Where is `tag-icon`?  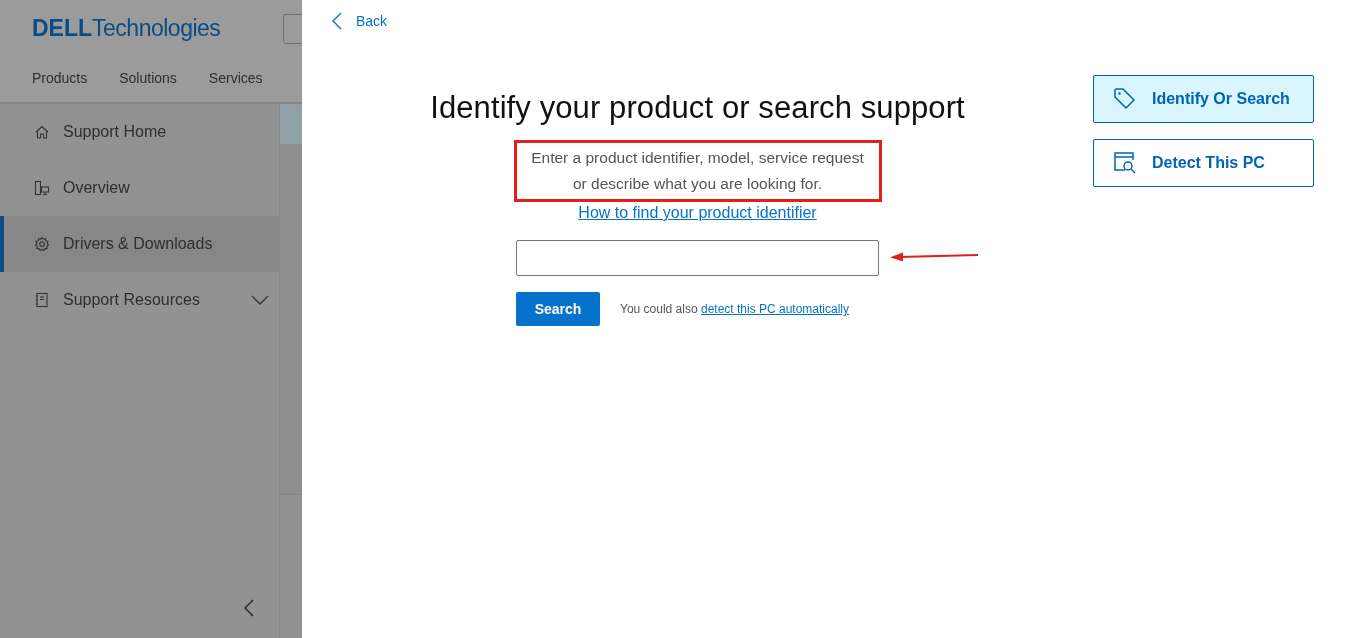
tag-icon is located at coordinates (1125, 99).